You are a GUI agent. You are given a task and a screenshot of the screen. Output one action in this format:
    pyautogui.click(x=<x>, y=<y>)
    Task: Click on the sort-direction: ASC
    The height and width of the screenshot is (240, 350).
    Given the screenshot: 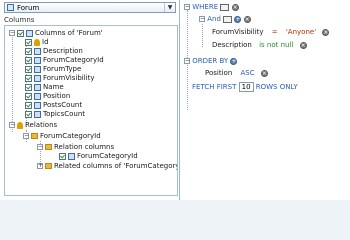 What is the action you would take?
    pyautogui.click(x=248, y=73)
    